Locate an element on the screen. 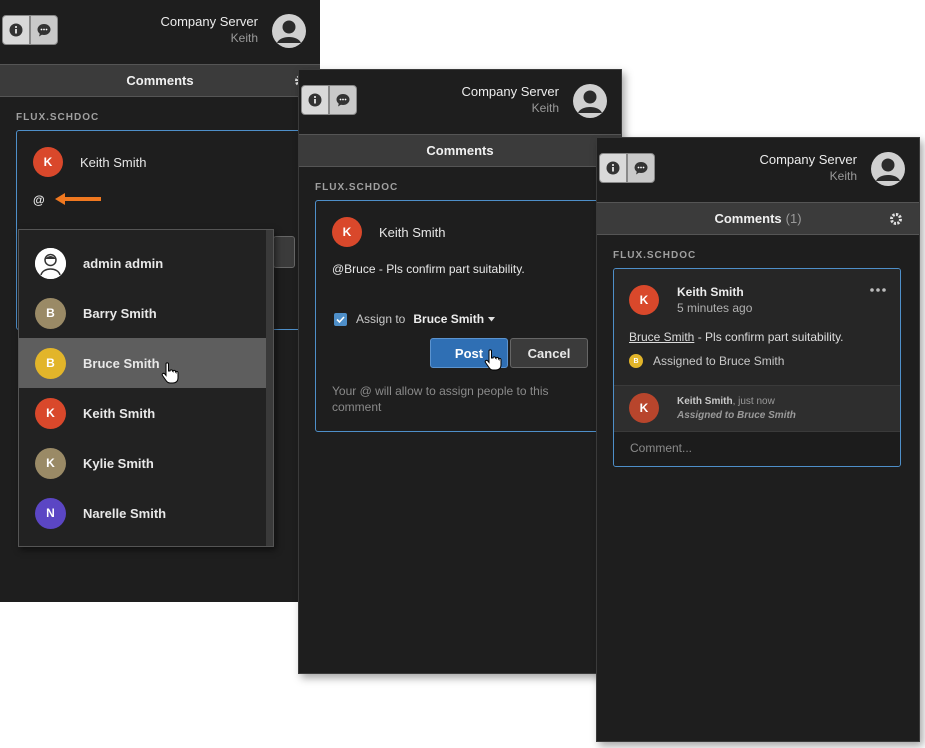 Image resolution: width=925 pixels, height=748 pixels. mention-link: Bruce Smith is located at coordinates (661, 337).